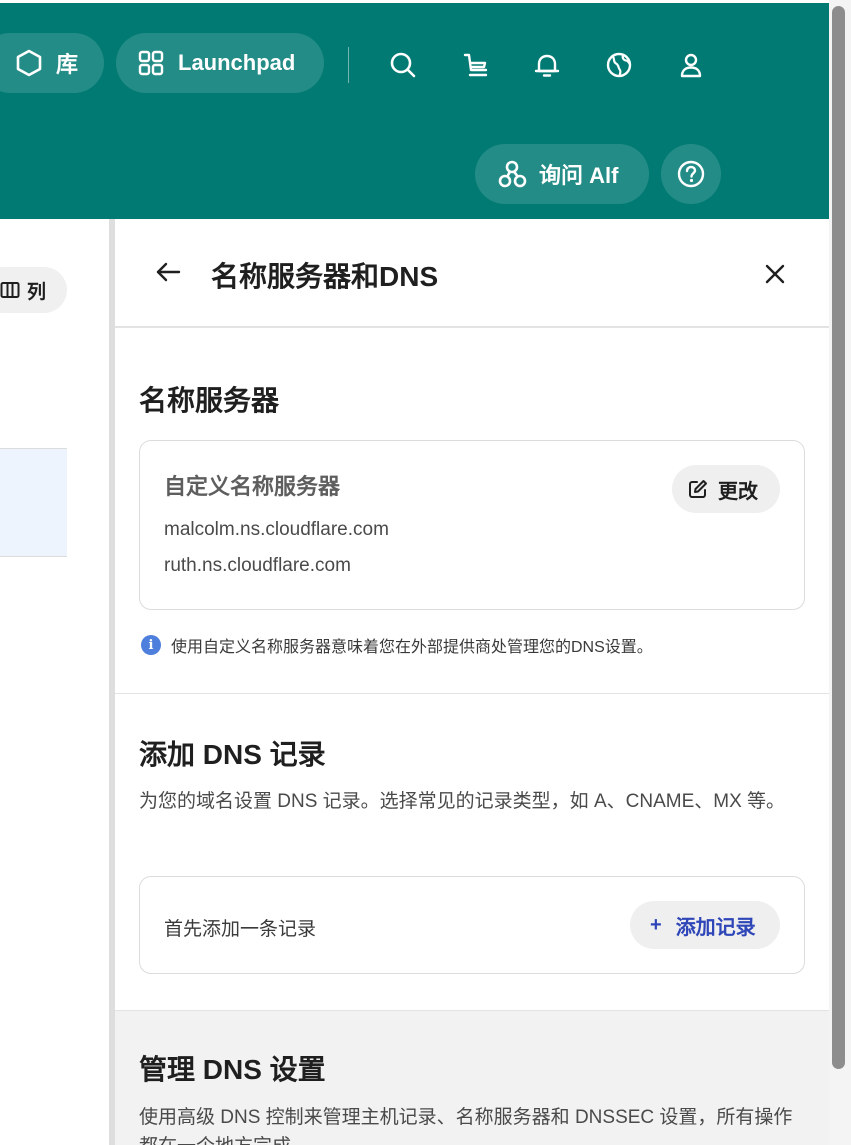 This screenshot has width=851, height=1145. I want to click on info-text: 使用自定义名称服务器意味着您在外部提供商处管理您的DNS设置。, so click(412, 647).